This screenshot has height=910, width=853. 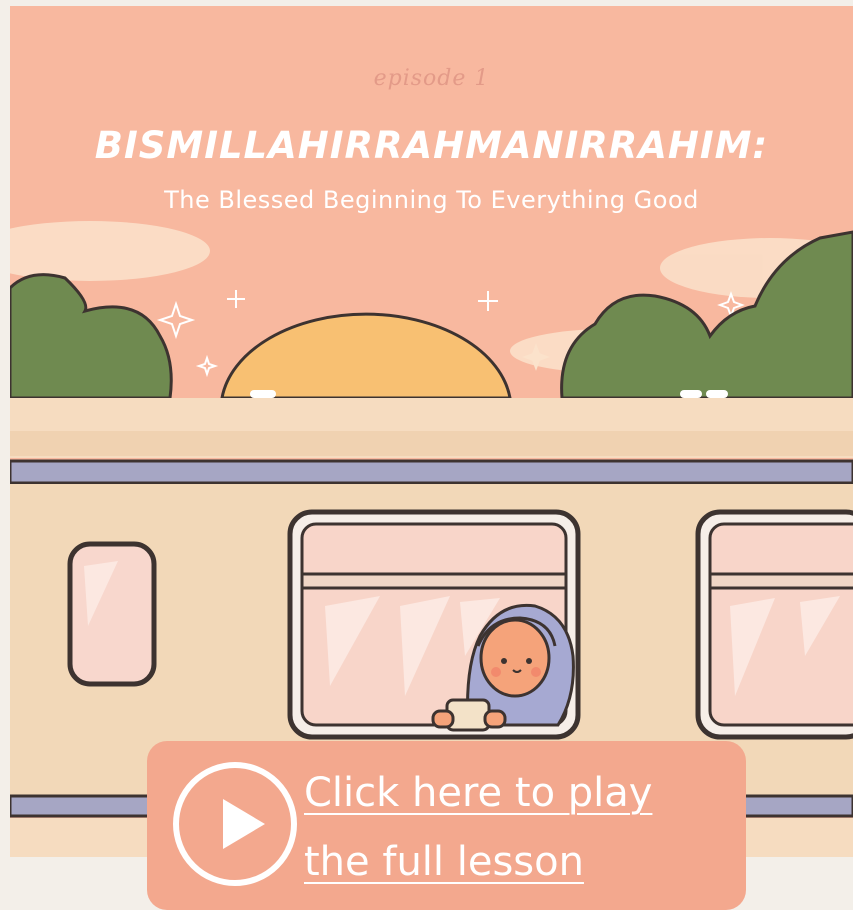 I want to click on episode-label: episode 1, so click(x=431, y=78).